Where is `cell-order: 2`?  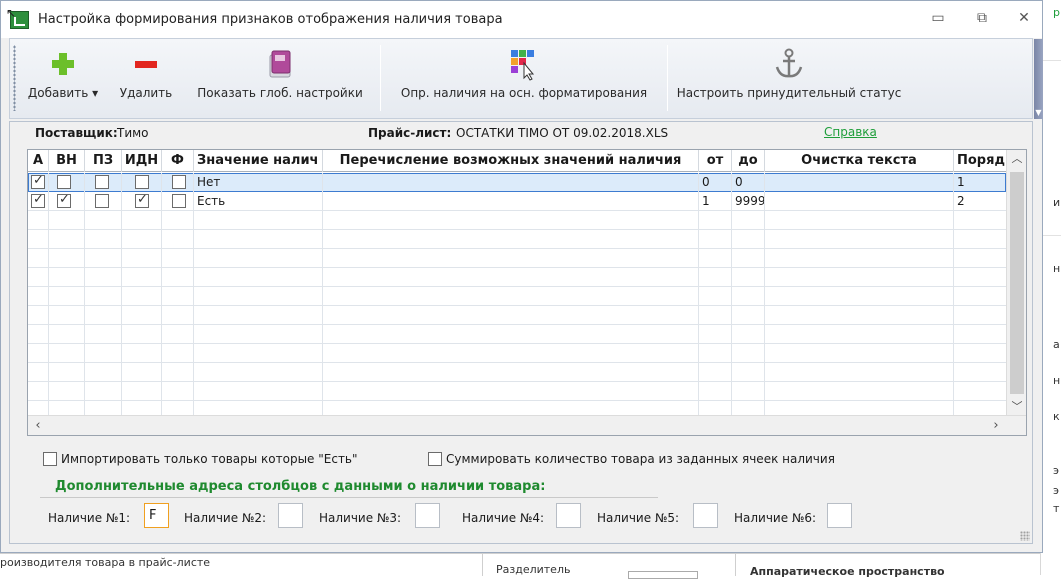 cell-order: 2 is located at coordinates (980, 201).